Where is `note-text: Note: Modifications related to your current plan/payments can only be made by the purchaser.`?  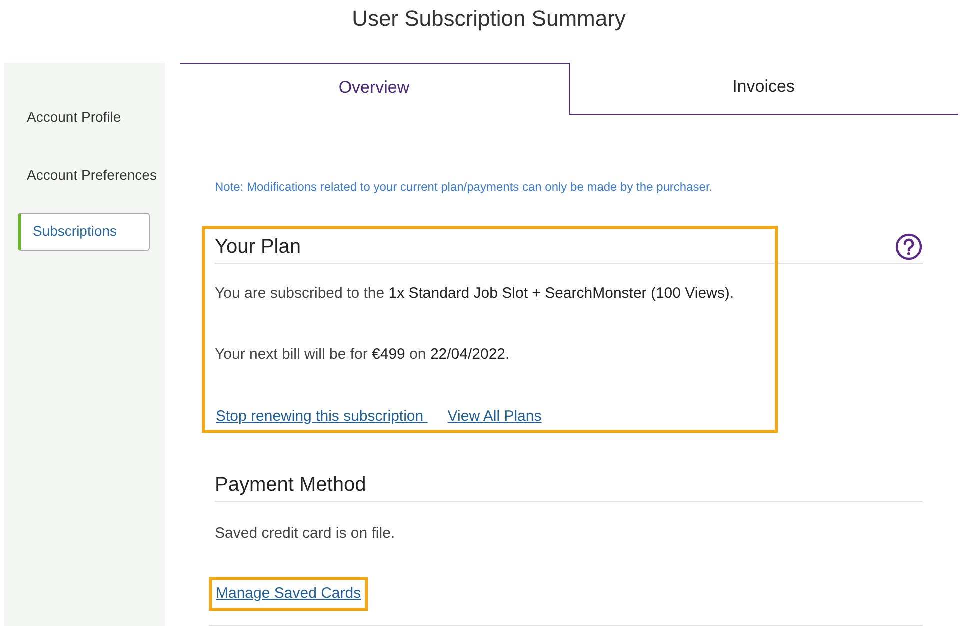
note-text: Note: Modifications related to your current plan/payments can only be made by the purchaser. is located at coordinates (464, 187).